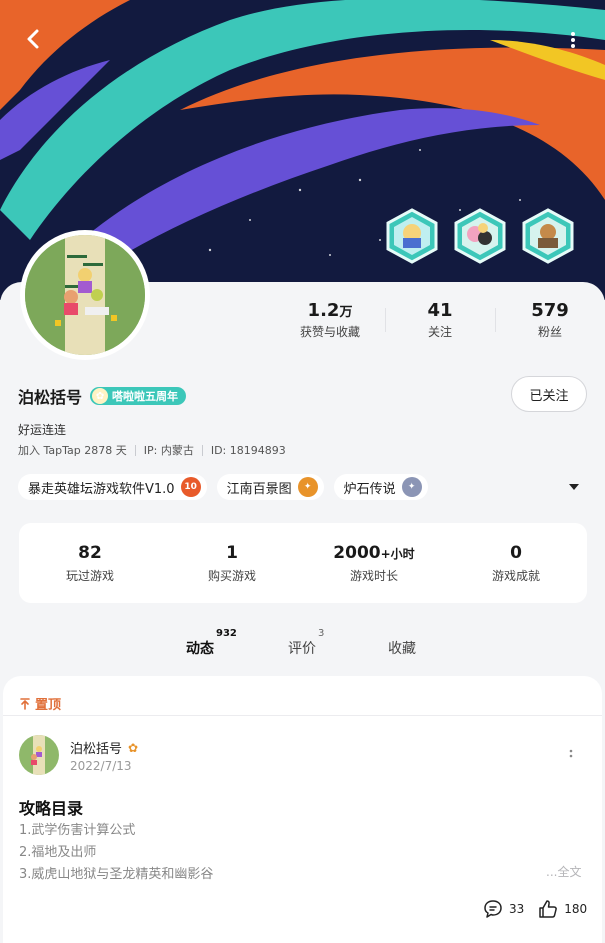 The image size is (605, 943). I want to click on anniversary-badge: ✿ 嗒啦啦五周年, so click(138, 396).